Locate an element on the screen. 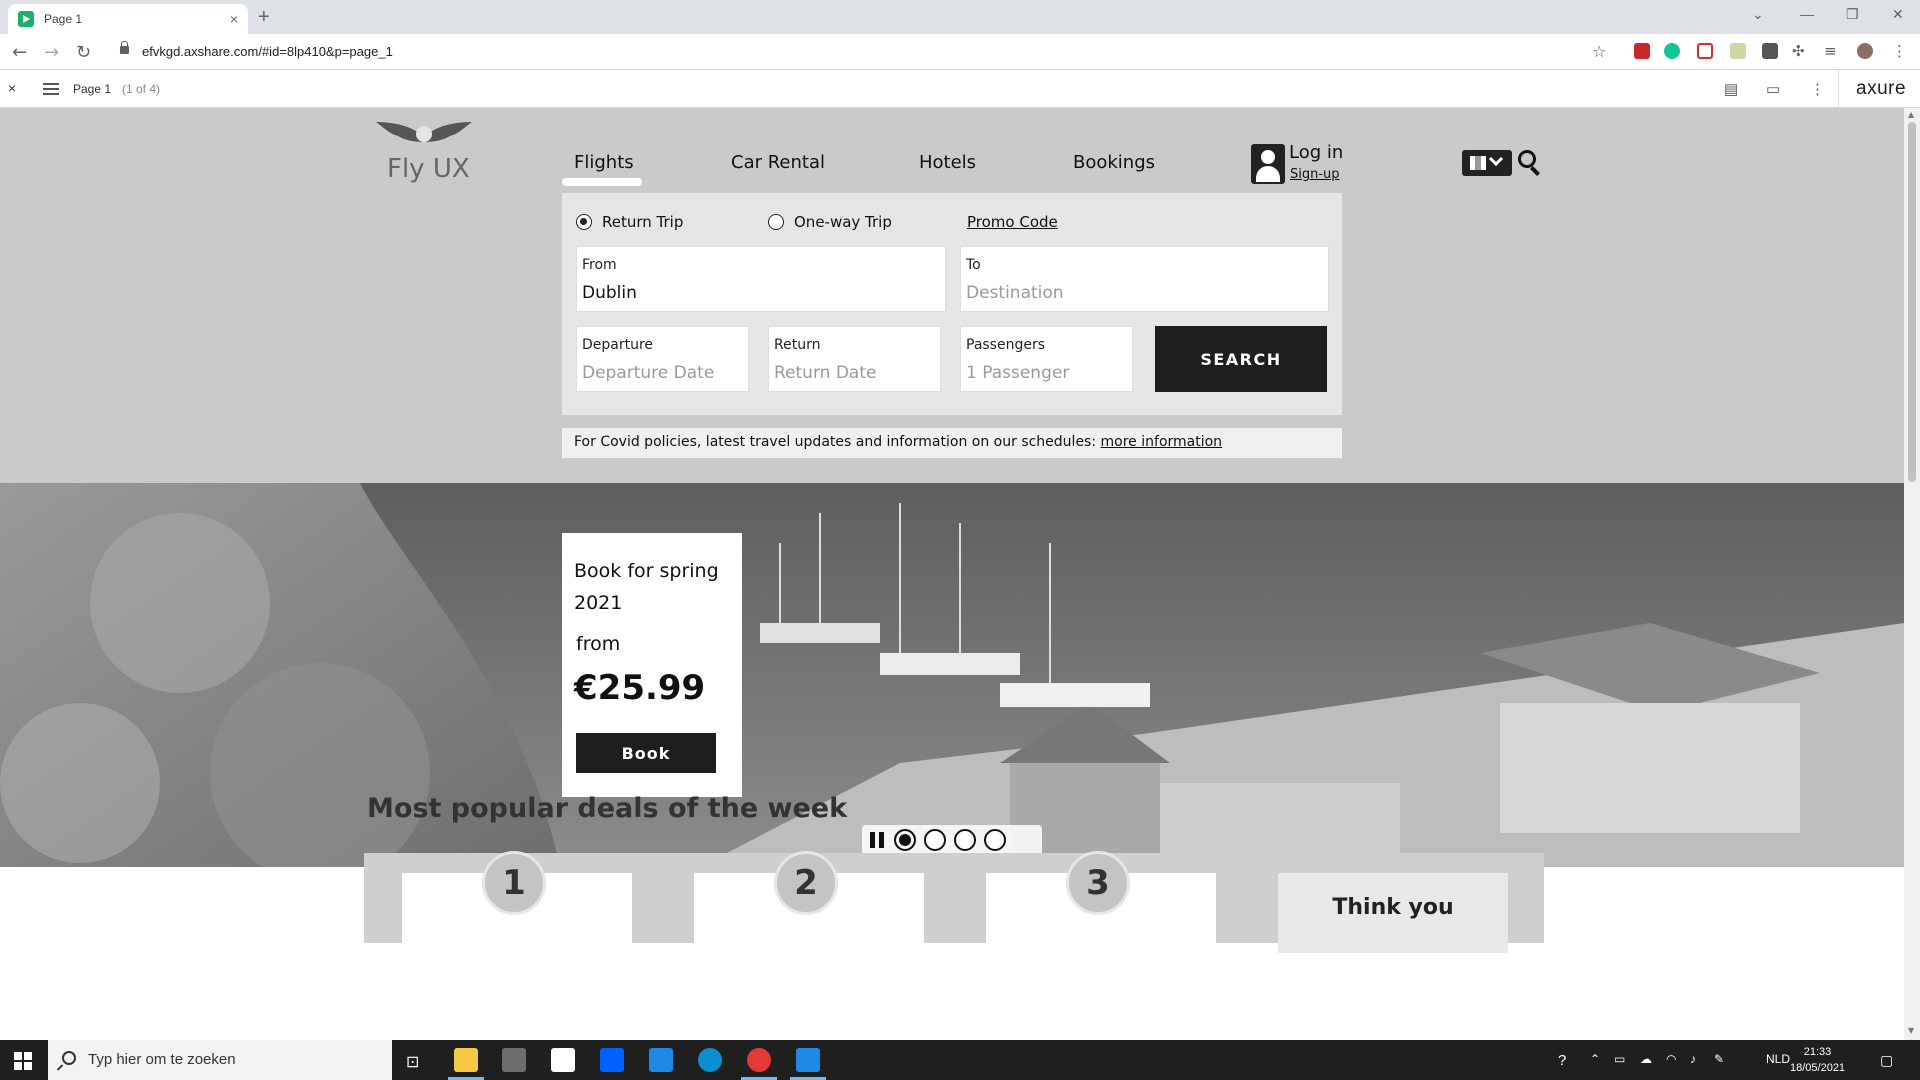 The height and width of the screenshot is (1080, 1920). departure-date-field: Departure Departure Date is located at coordinates (662, 359).